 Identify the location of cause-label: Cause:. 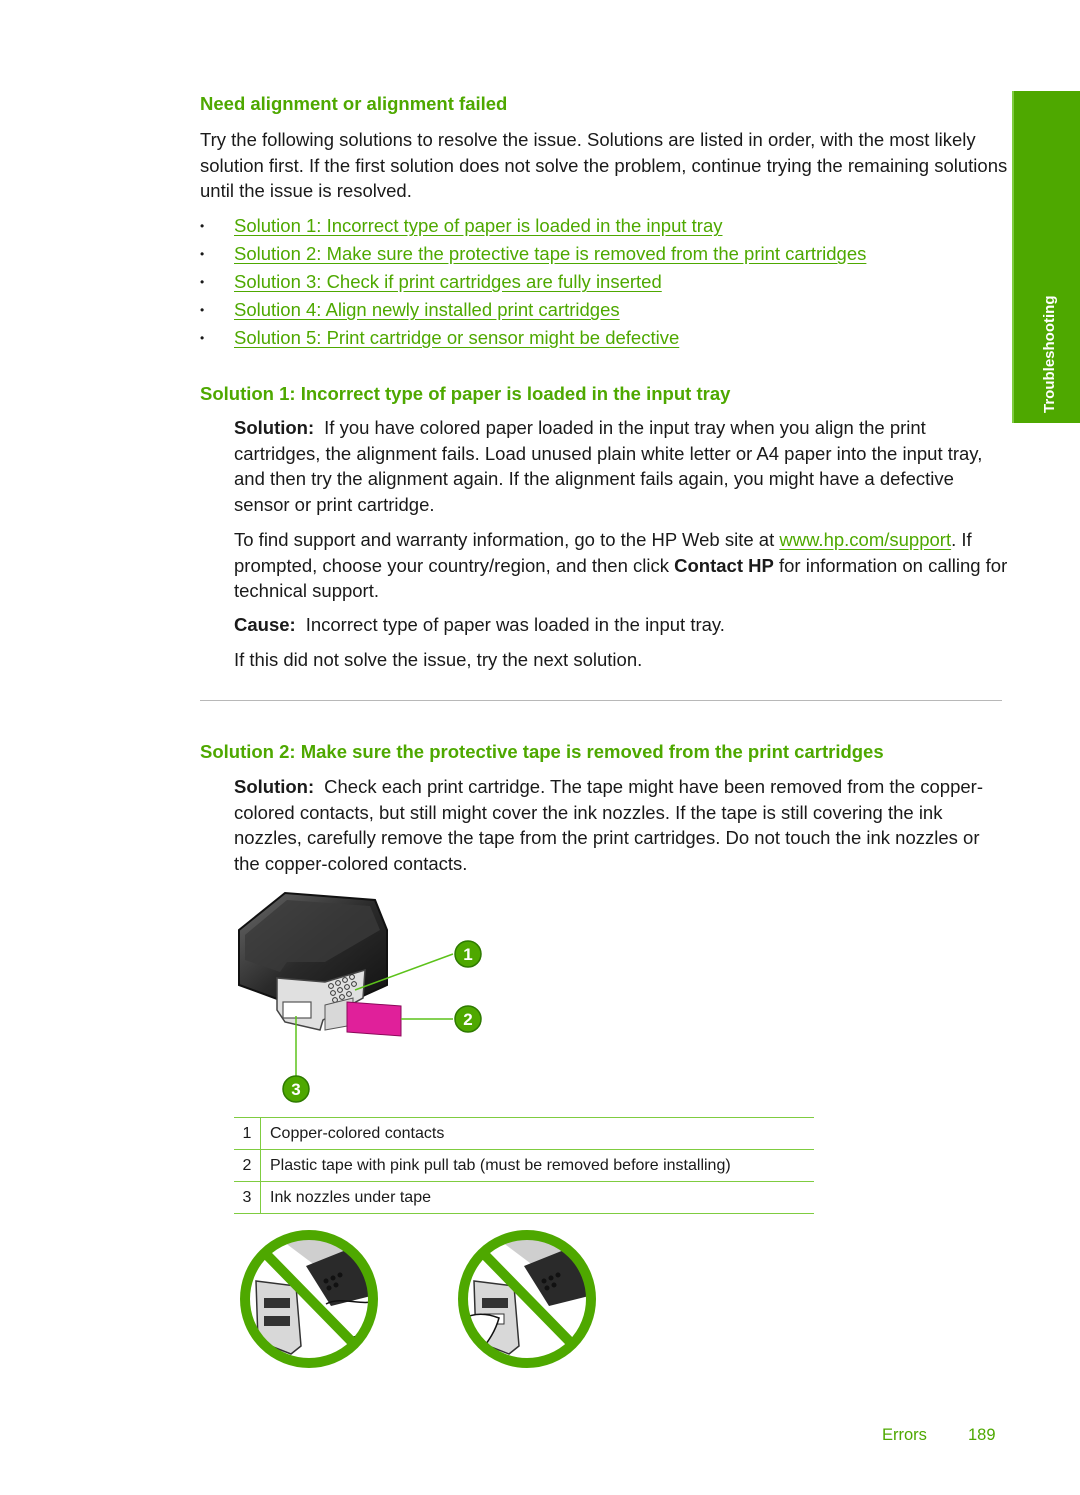
(265, 624).